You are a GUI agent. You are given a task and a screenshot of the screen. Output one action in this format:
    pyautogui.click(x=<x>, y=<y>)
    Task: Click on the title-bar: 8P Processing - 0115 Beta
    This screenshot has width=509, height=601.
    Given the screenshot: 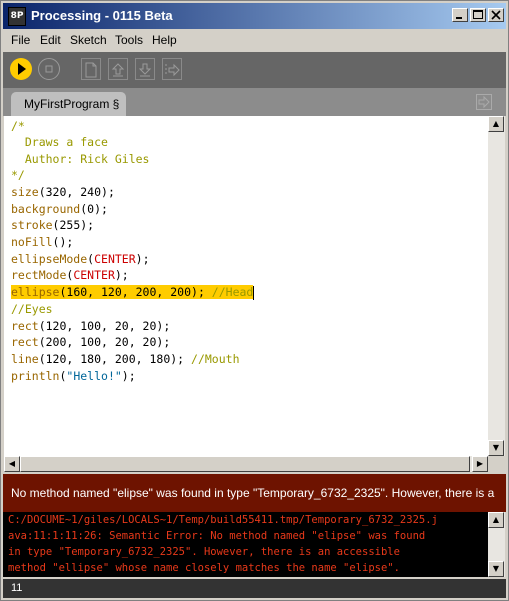 What is the action you would take?
    pyautogui.click(x=254, y=16)
    